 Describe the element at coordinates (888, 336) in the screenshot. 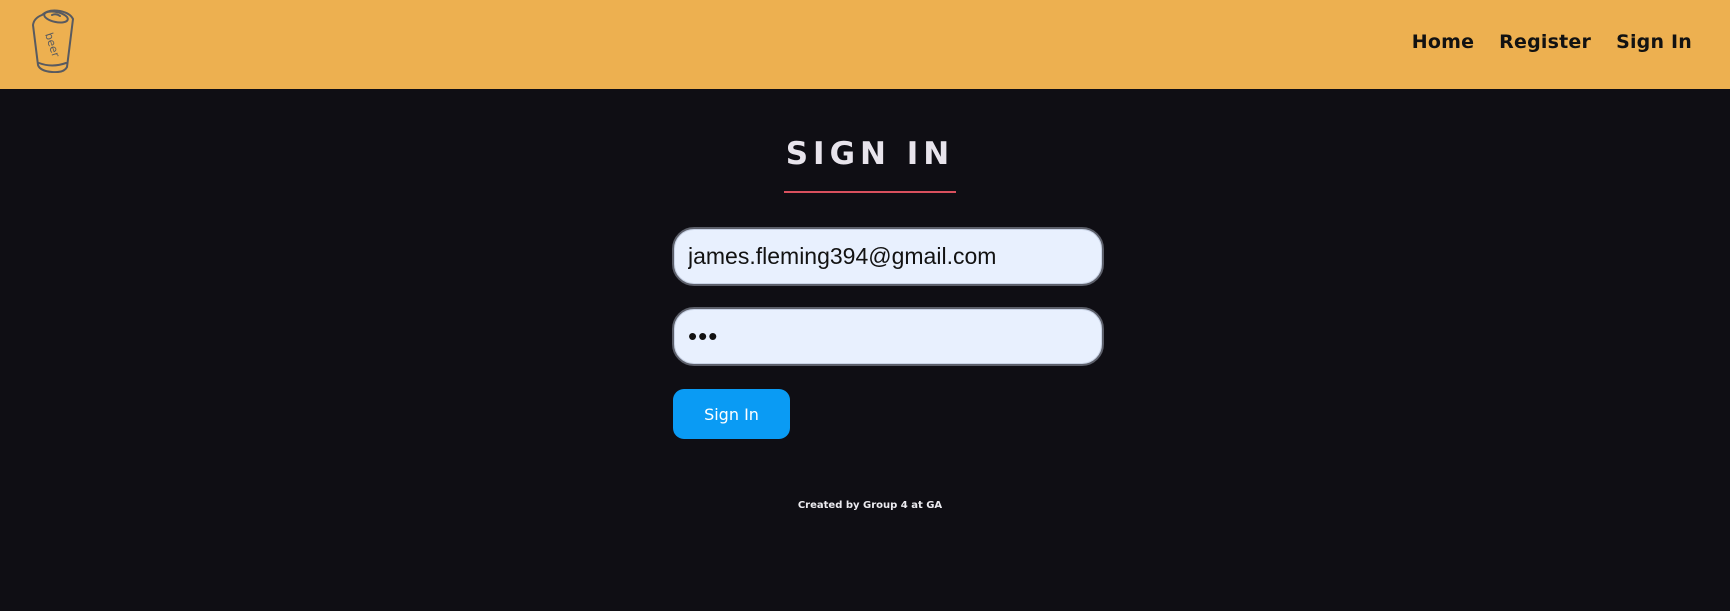

I see `password-field` at that location.